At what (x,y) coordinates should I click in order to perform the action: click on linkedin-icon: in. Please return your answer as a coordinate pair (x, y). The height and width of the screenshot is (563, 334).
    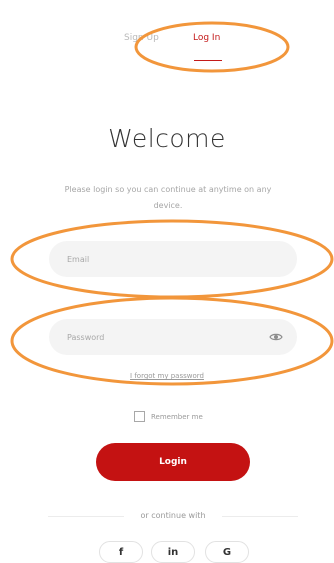
    Looking at the image, I should click on (173, 552).